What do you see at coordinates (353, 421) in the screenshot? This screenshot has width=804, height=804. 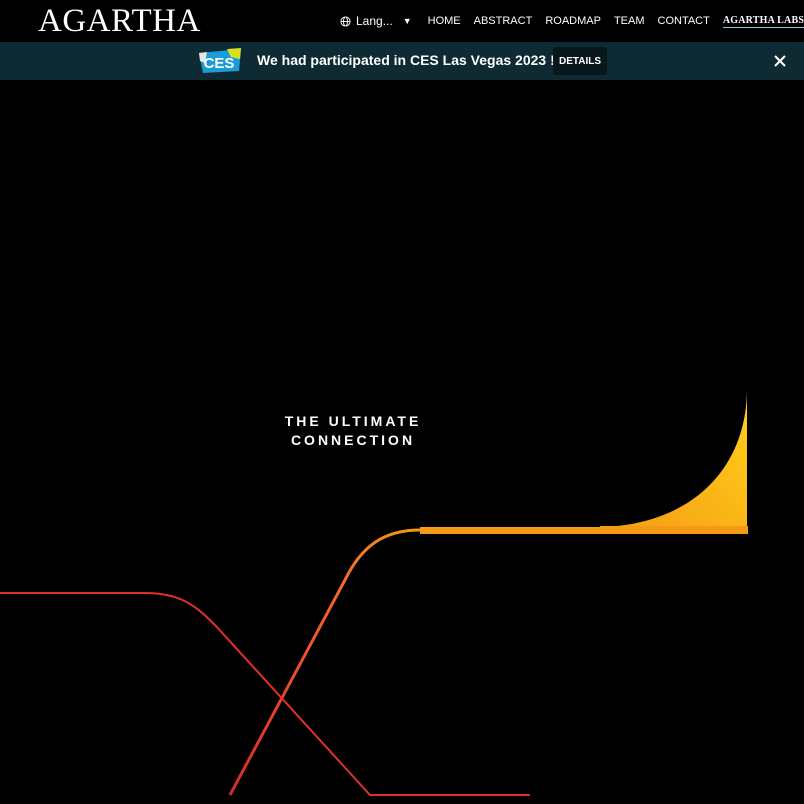 I see `hero-headline-line1: THE ULTIMATE` at bounding box center [353, 421].